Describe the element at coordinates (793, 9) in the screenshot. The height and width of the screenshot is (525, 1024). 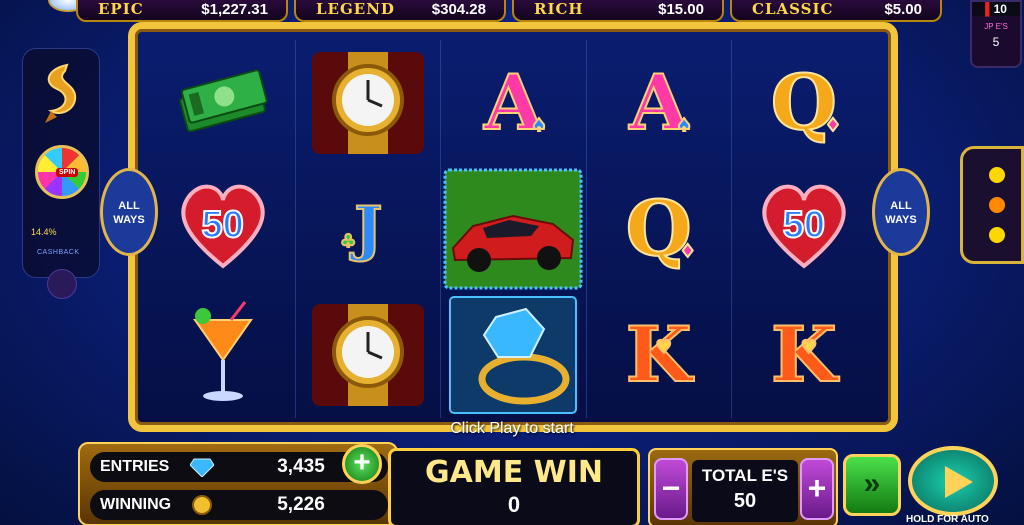
I see `jackpot-name: CLASSIC` at that location.